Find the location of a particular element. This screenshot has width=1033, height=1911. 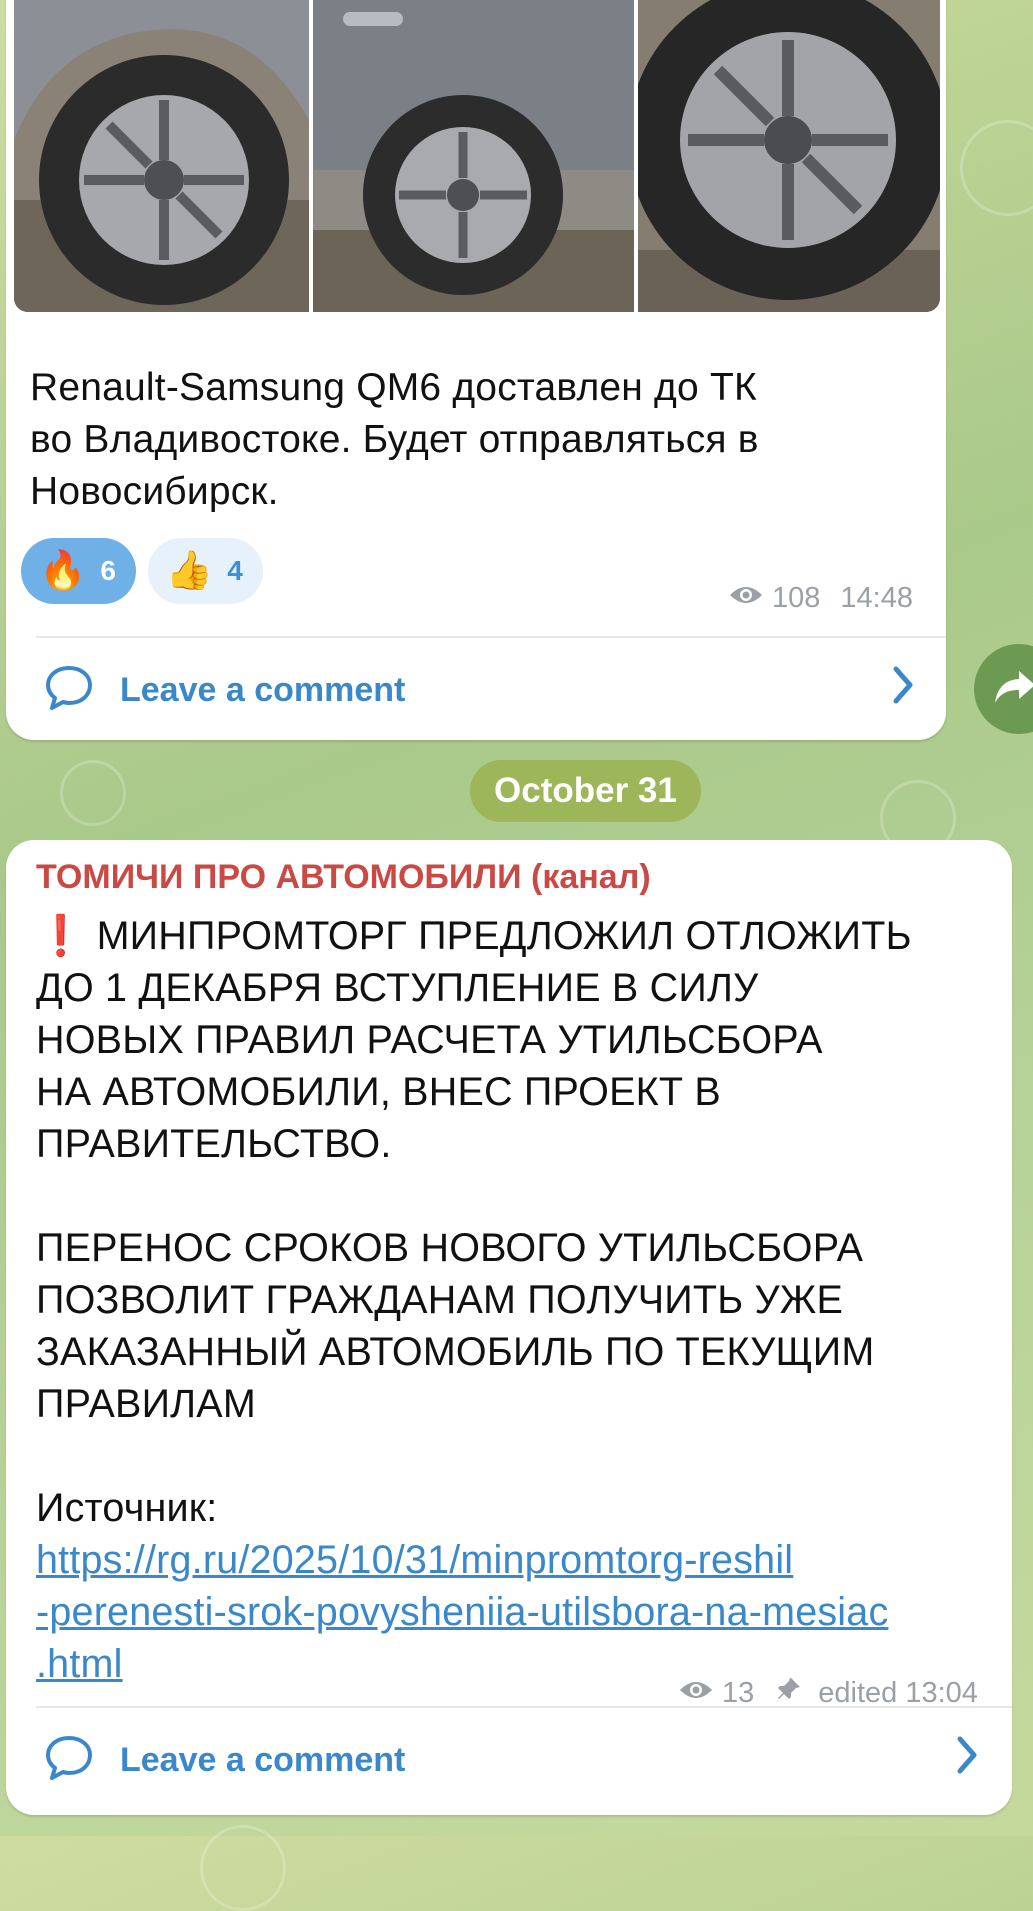

fire-emoji-icon: 🔥 is located at coordinates (63, 571).